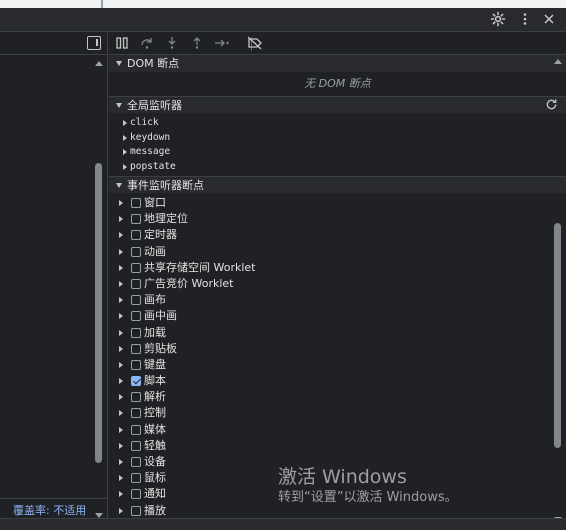 This screenshot has height=530, width=566. Describe the element at coordinates (337, 235) in the screenshot. I see `event-category-row: 定时器` at that location.